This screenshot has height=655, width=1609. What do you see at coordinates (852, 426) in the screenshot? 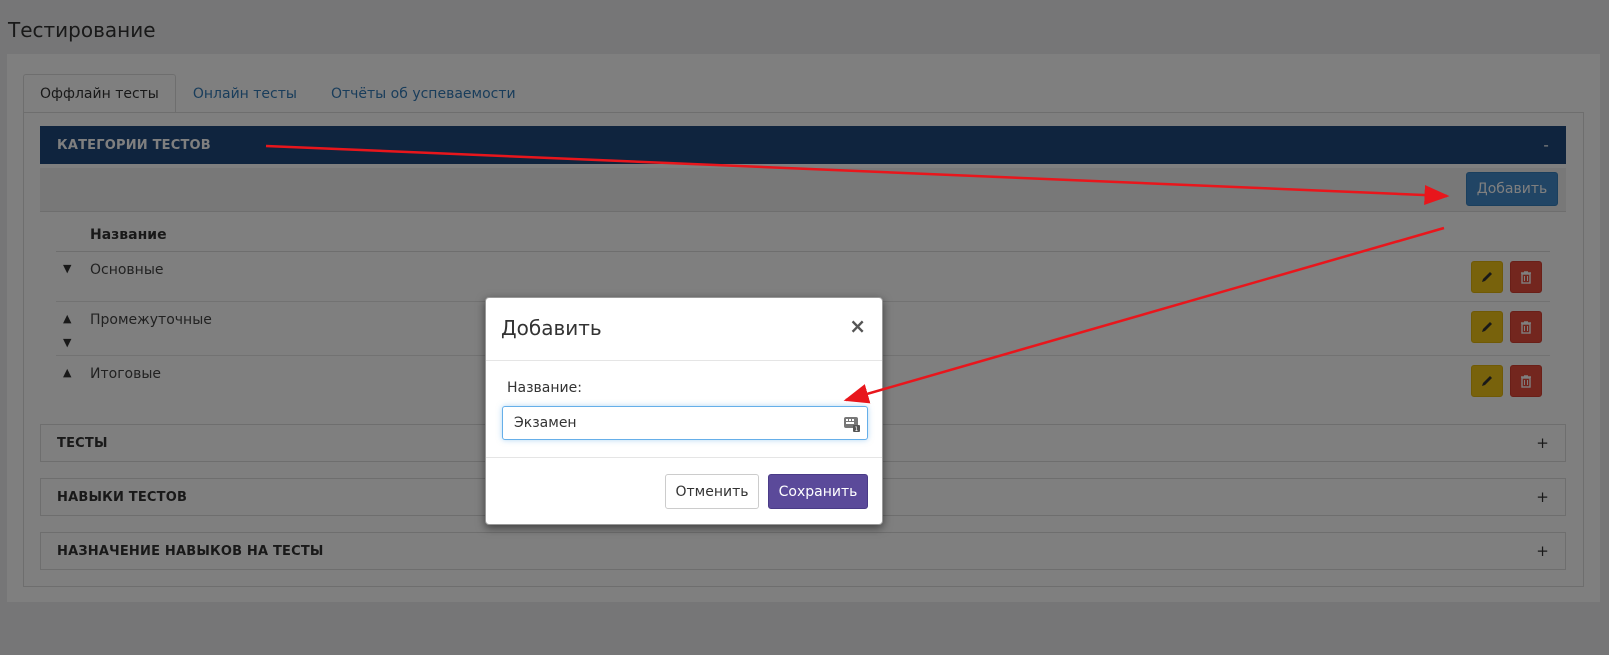
I see `keyboard-icon: 1` at bounding box center [852, 426].